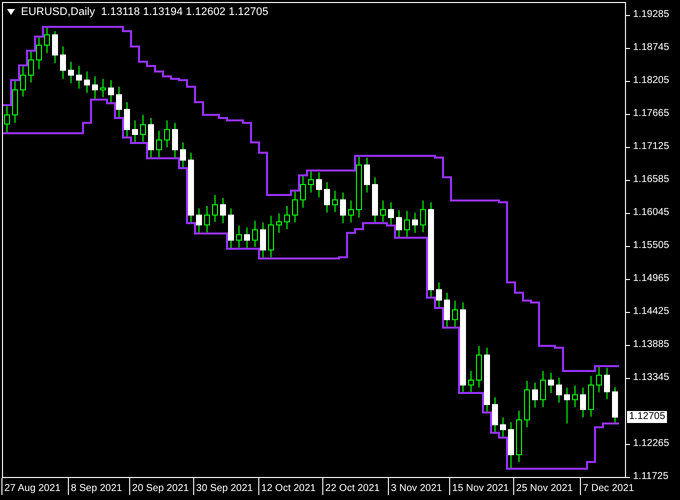 This screenshot has width=680, height=500. Describe the element at coordinates (648, 278) in the screenshot. I see `price-label: 1.14965` at that location.